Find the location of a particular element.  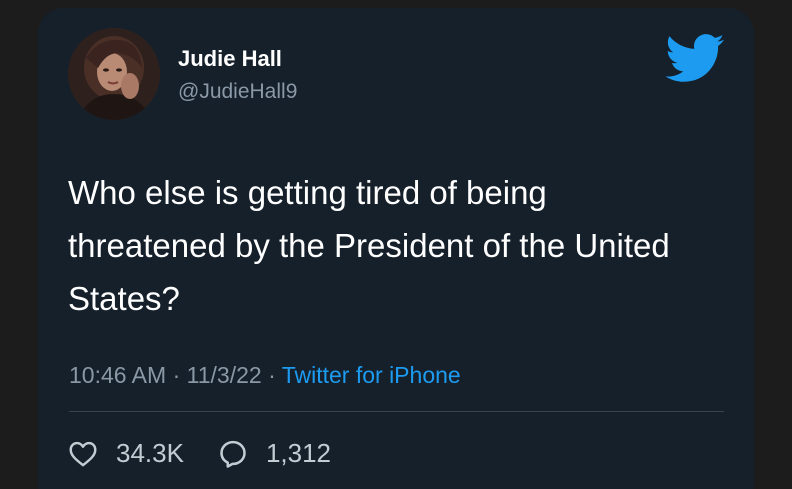

engagement-bar: 34.3K 1,312 is located at coordinates (216, 453).